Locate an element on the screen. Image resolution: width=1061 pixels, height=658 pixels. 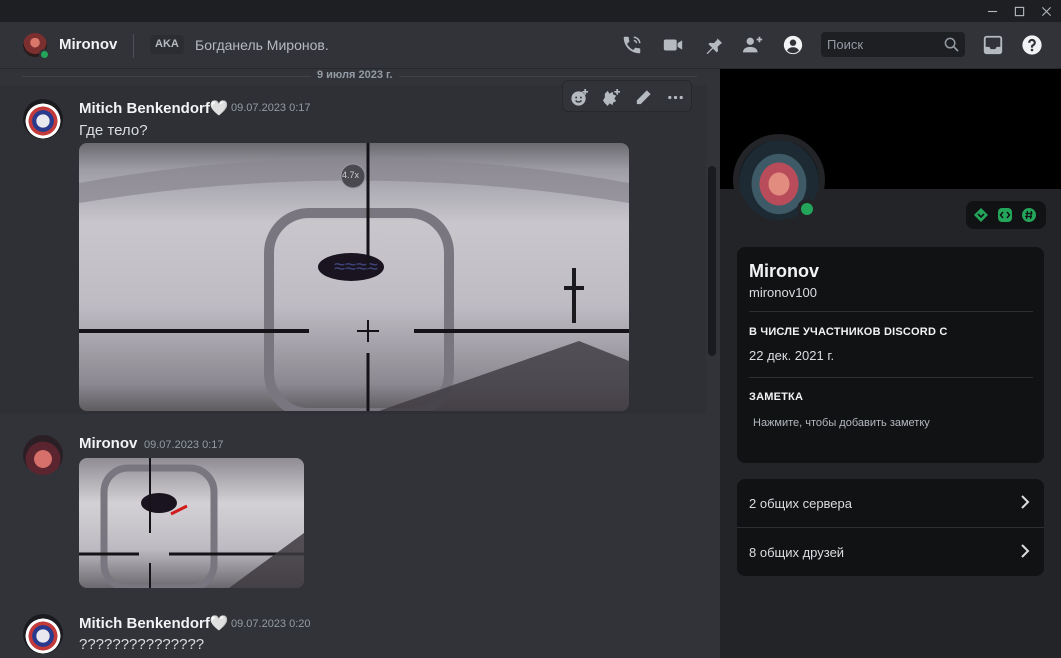
chat-scrollbar-thumb is located at coordinates (712, 261).